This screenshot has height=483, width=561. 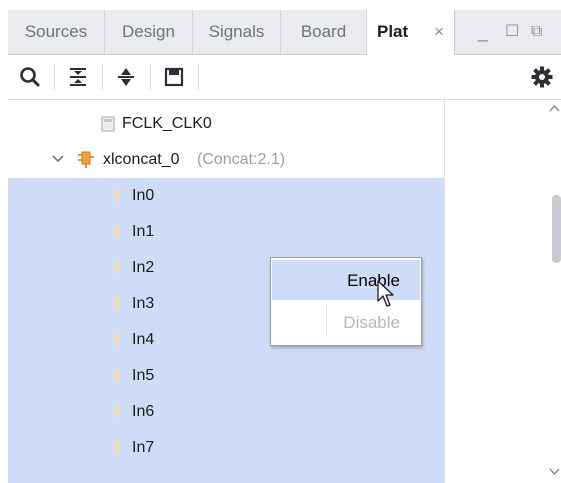 What do you see at coordinates (554, 109) in the screenshot?
I see `scroll-up-icon` at bounding box center [554, 109].